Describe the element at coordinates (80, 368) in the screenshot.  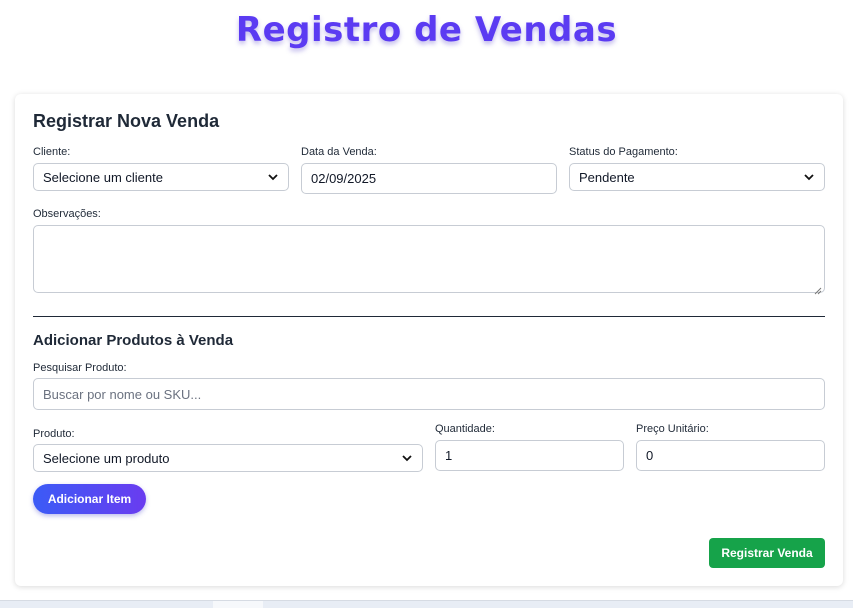
I see `search-label: Pesquisar Produto:` at that location.